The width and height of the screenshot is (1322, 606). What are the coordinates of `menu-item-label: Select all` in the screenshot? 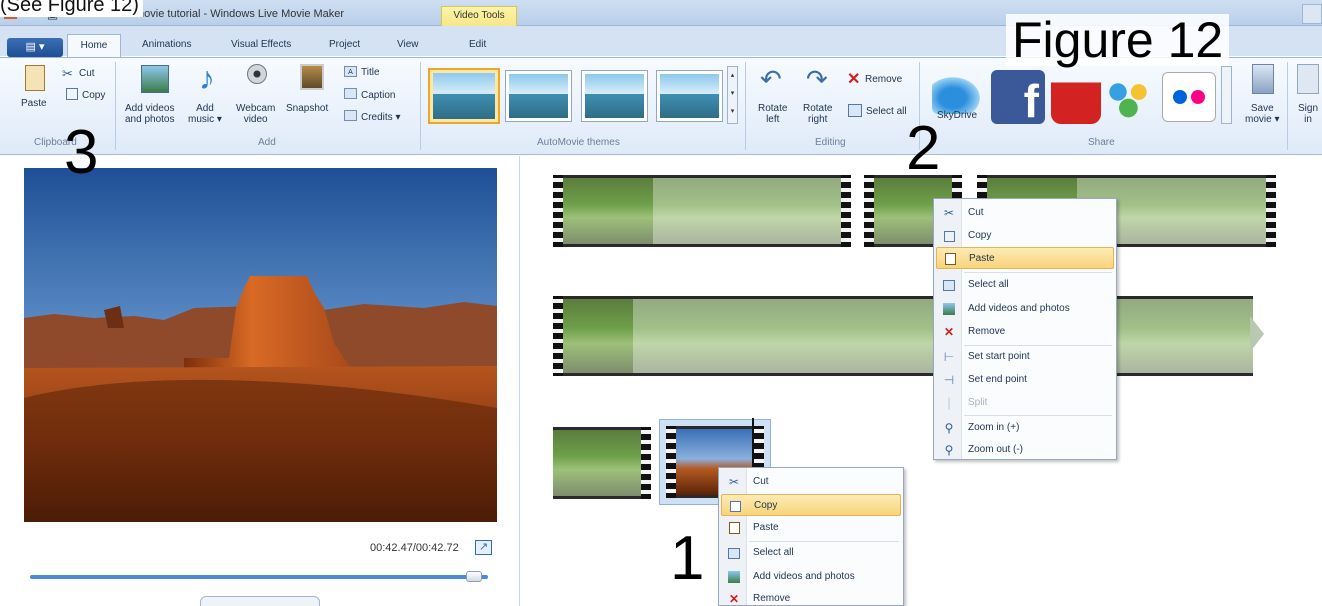 It's located at (773, 552).